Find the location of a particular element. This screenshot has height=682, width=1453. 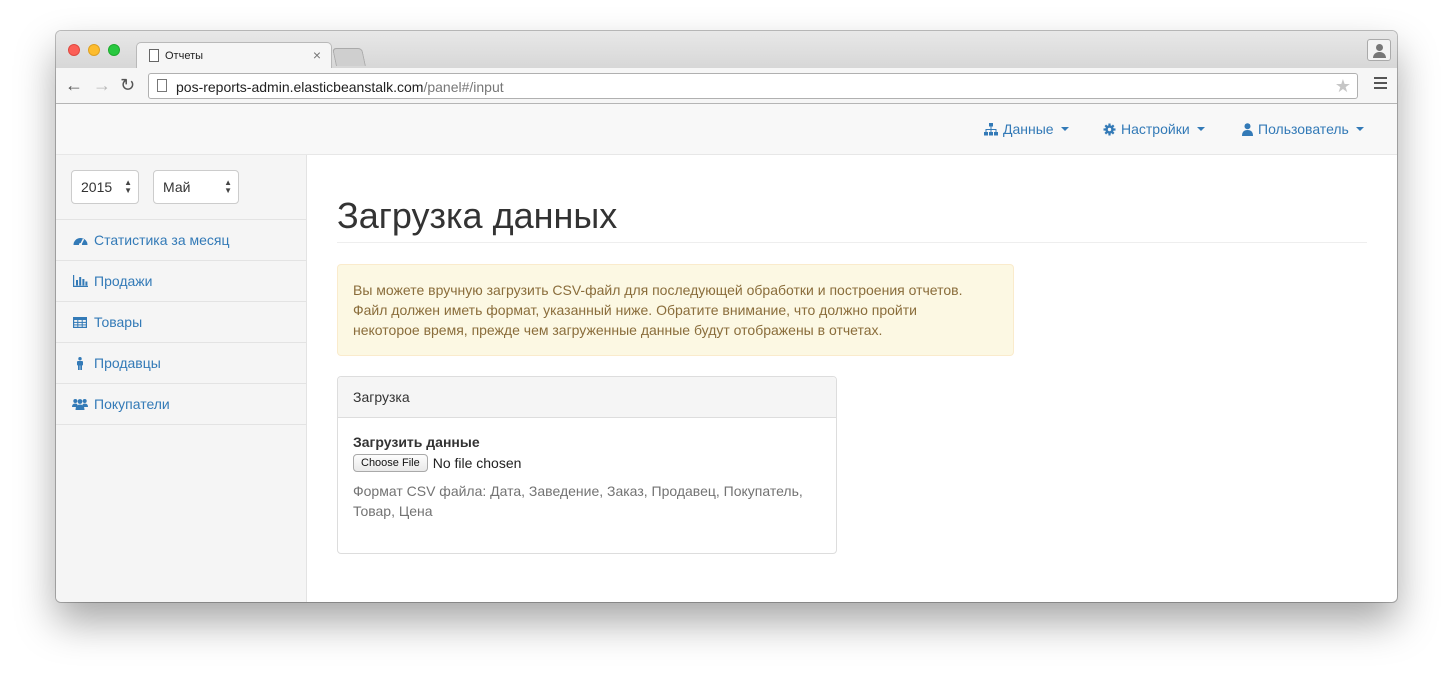

male-icon is located at coordinates (80, 363).